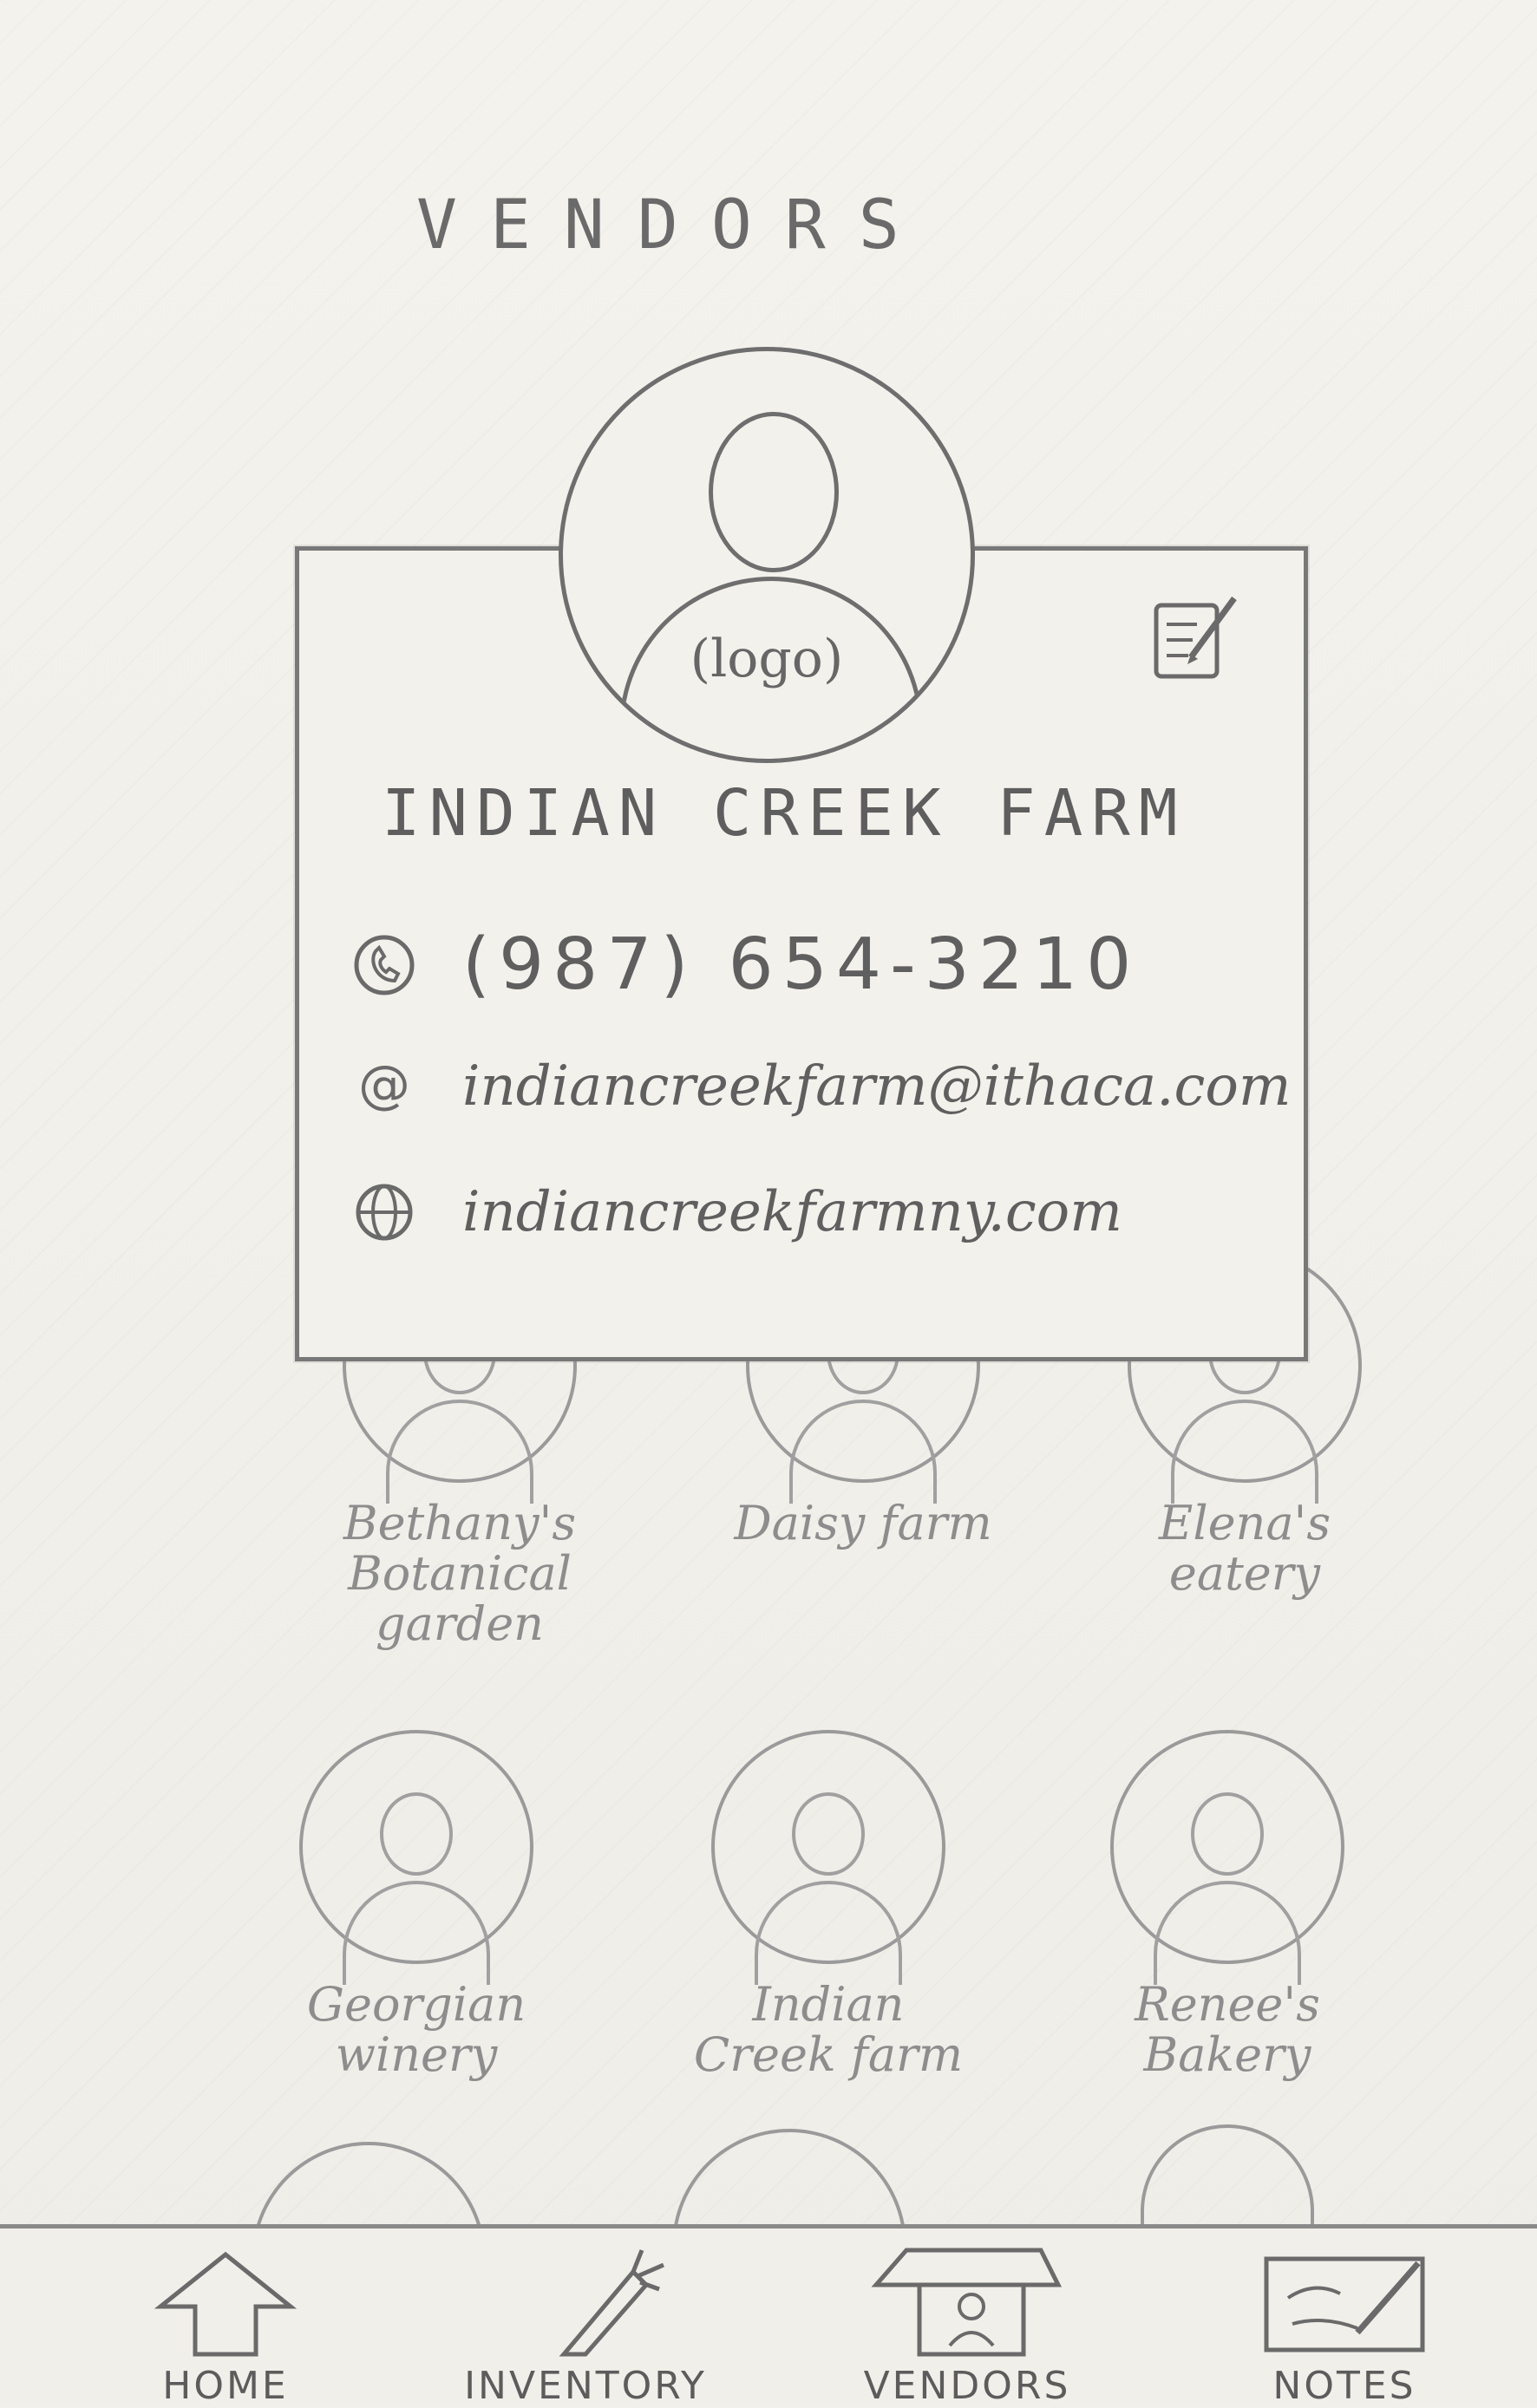 This screenshot has height=2408, width=1537. I want to click on vendor-name: Renee's Bakery, so click(1227, 2030).